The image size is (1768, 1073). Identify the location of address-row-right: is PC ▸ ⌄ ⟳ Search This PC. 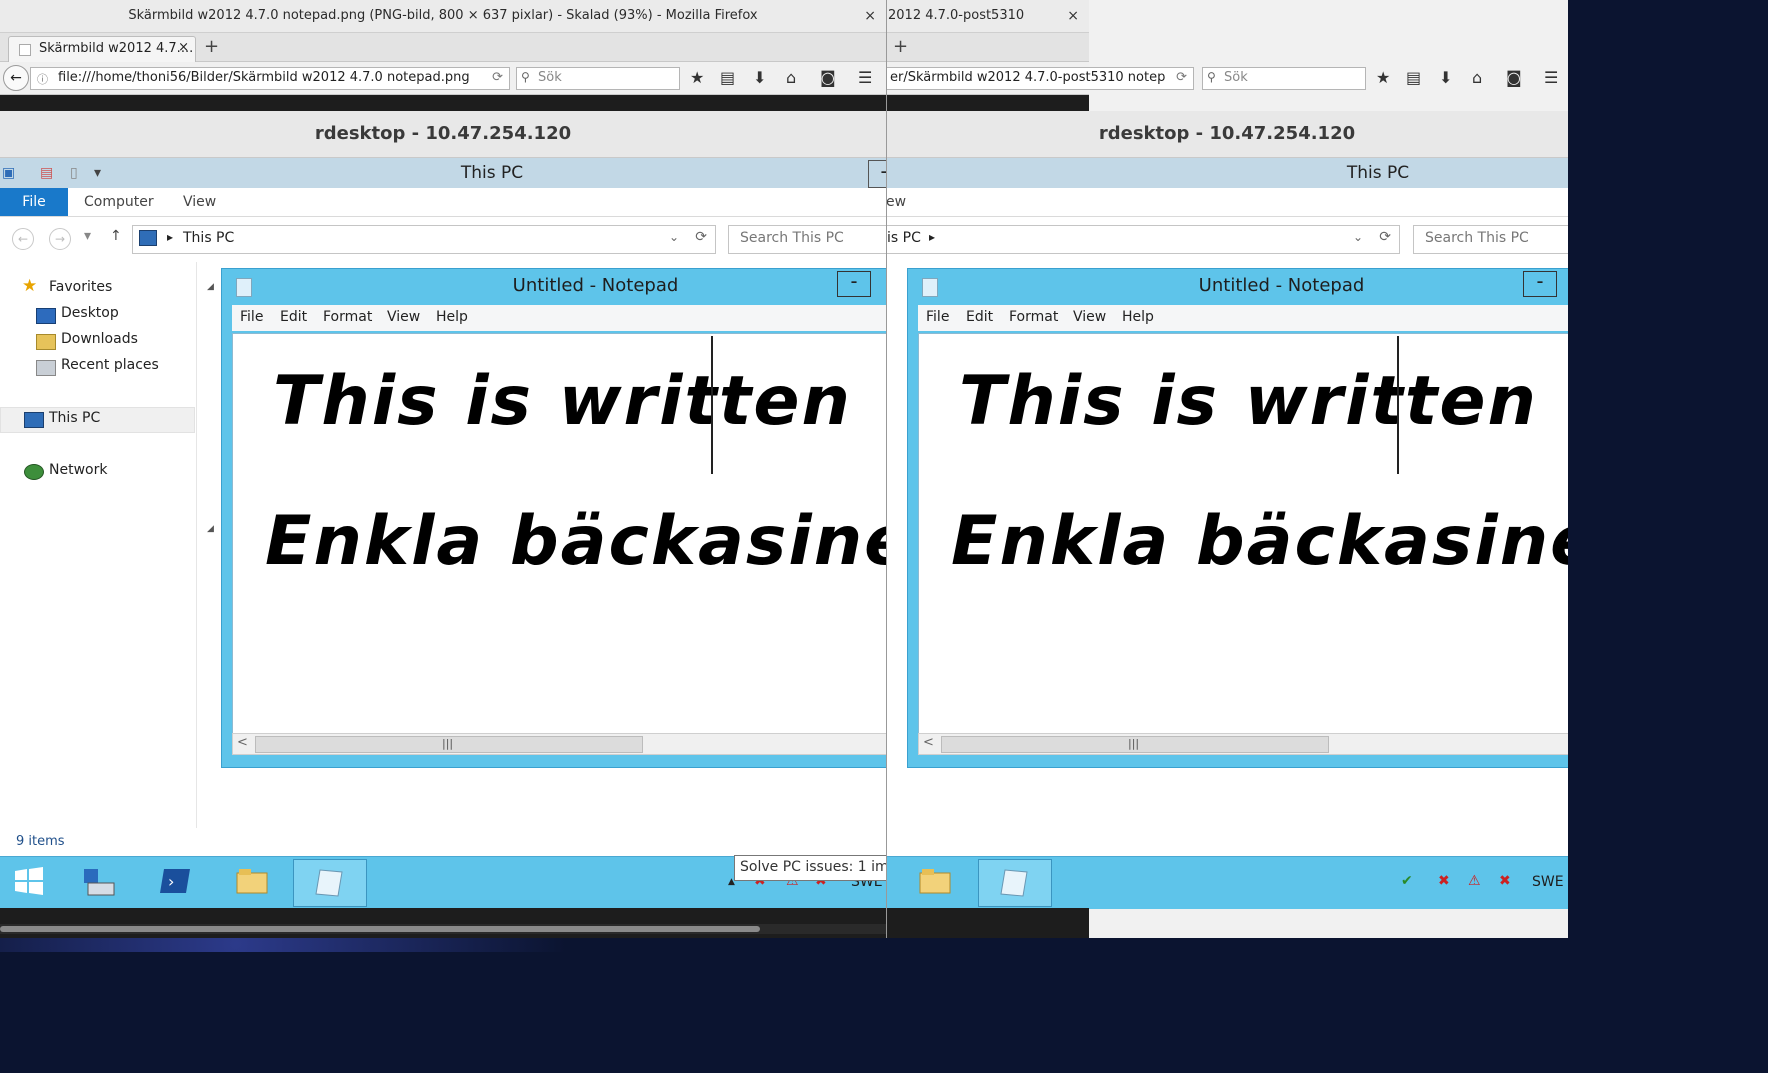
(1227, 239).